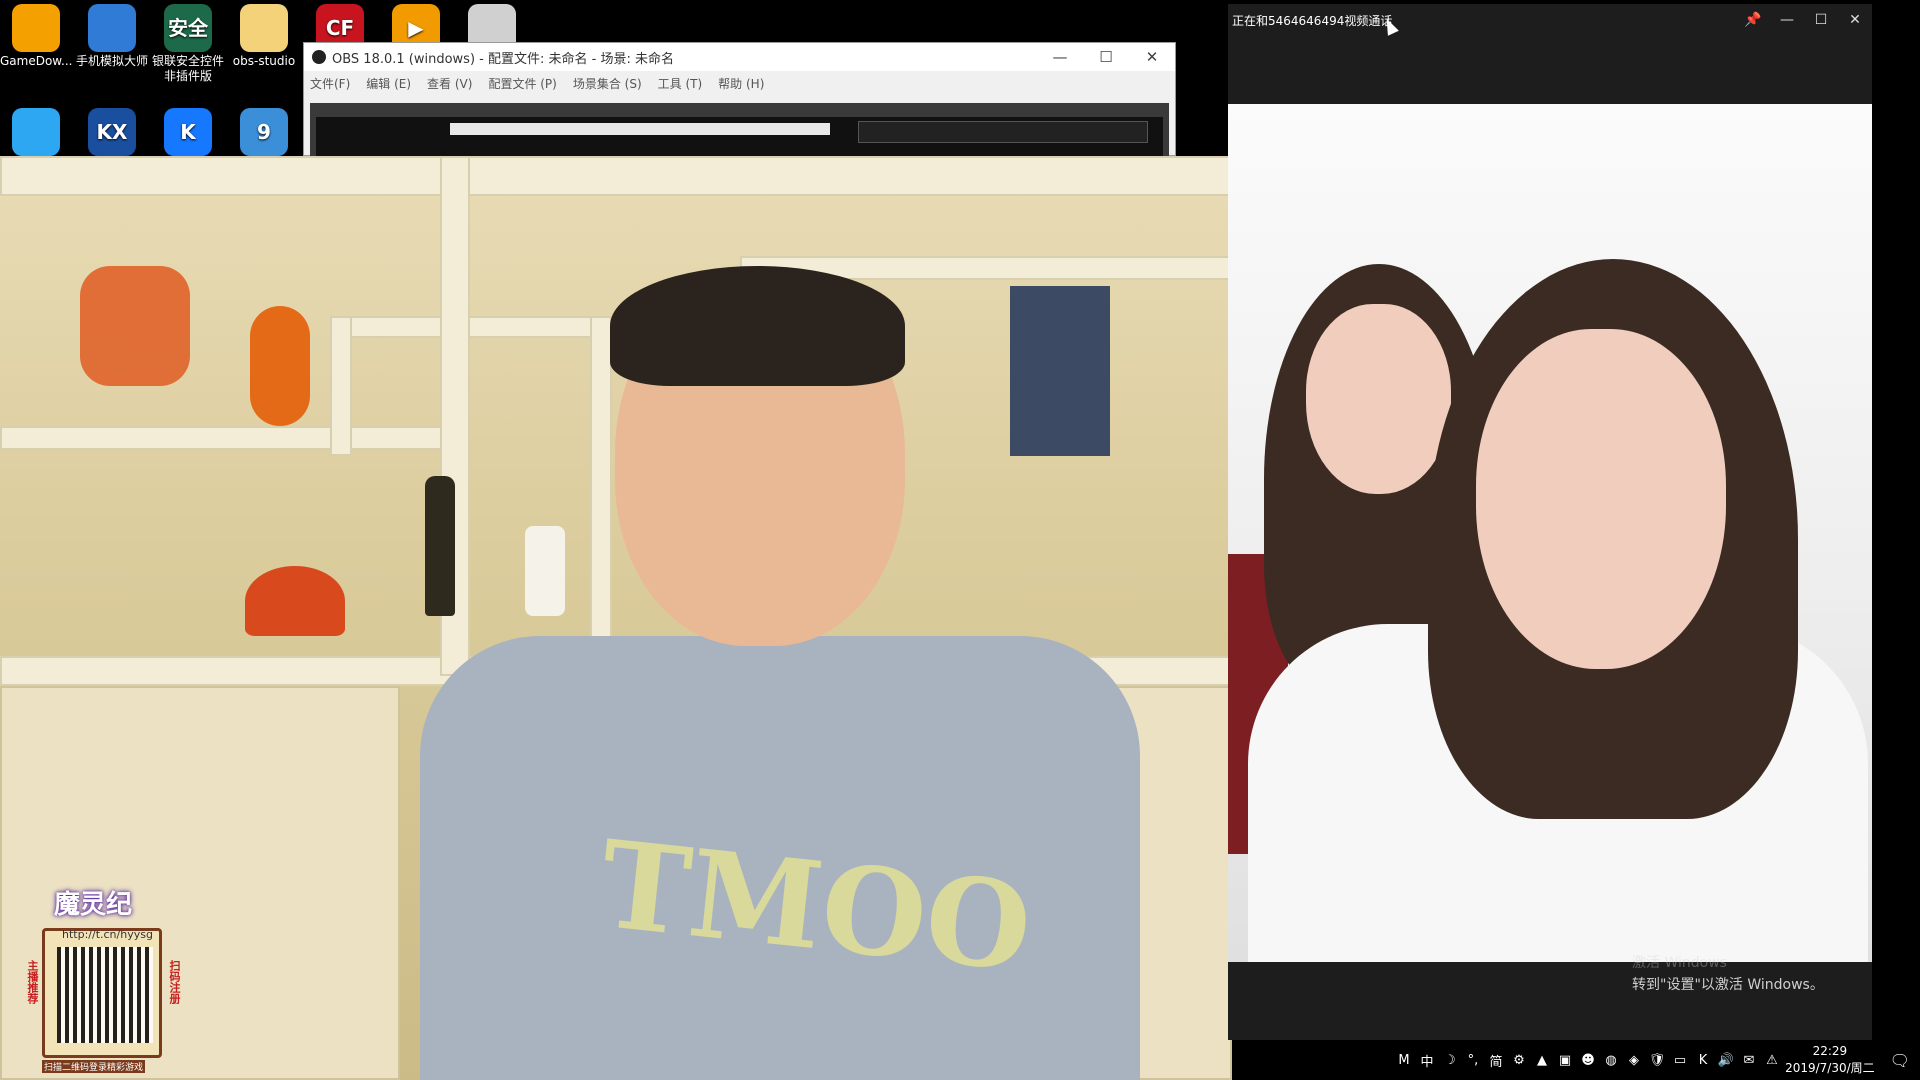 The image size is (1920, 1080). I want to click on qr-bottom-text: 扫描二维码登录精彩游戏, so click(94, 1066).